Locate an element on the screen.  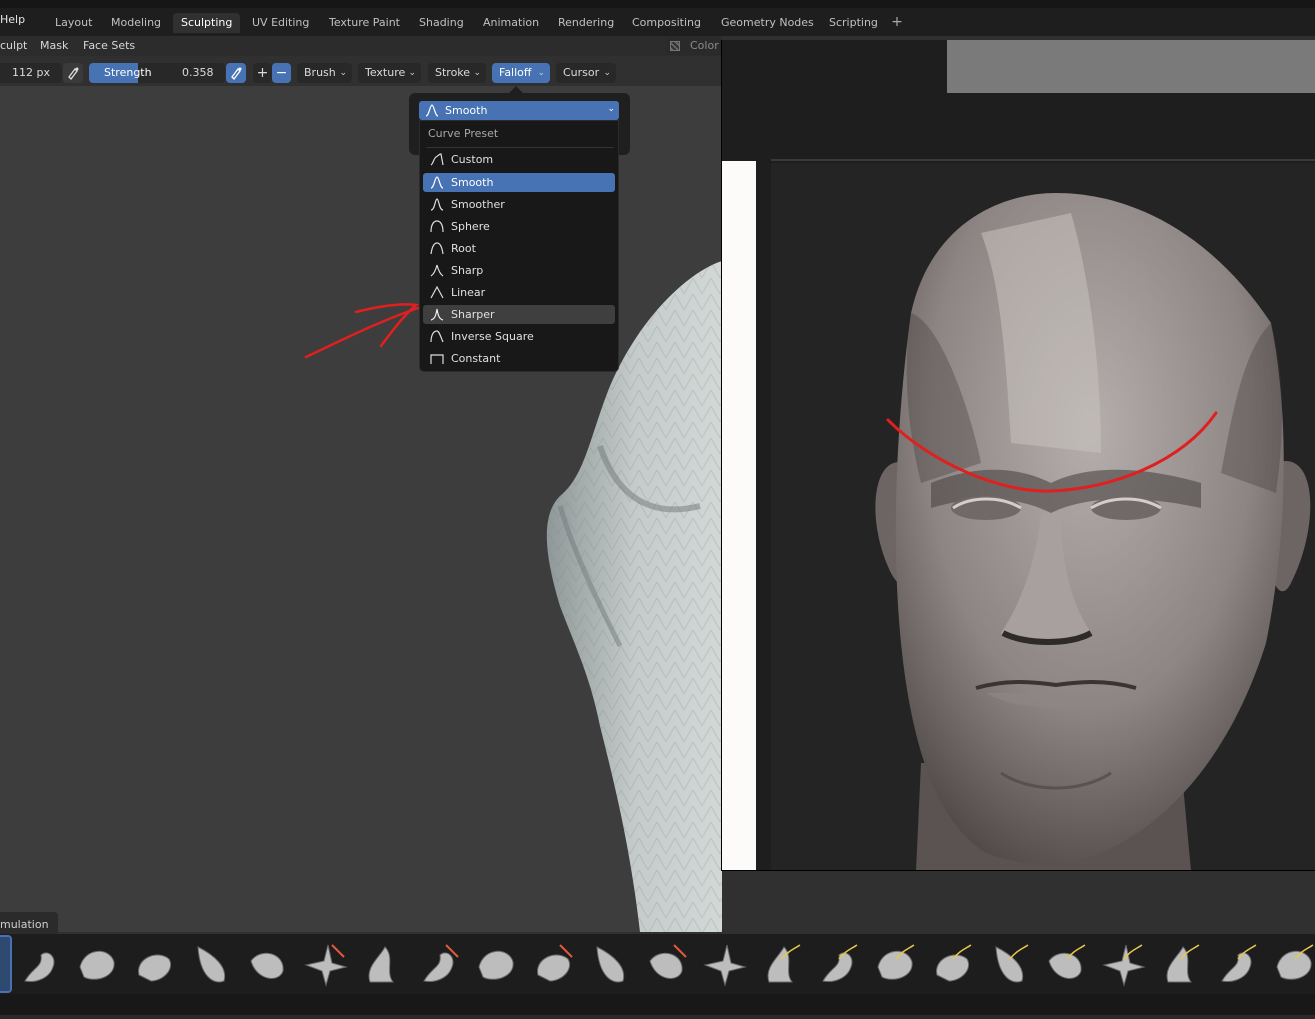
menu-title: Curve Preset is located at coordinates (463, 133).